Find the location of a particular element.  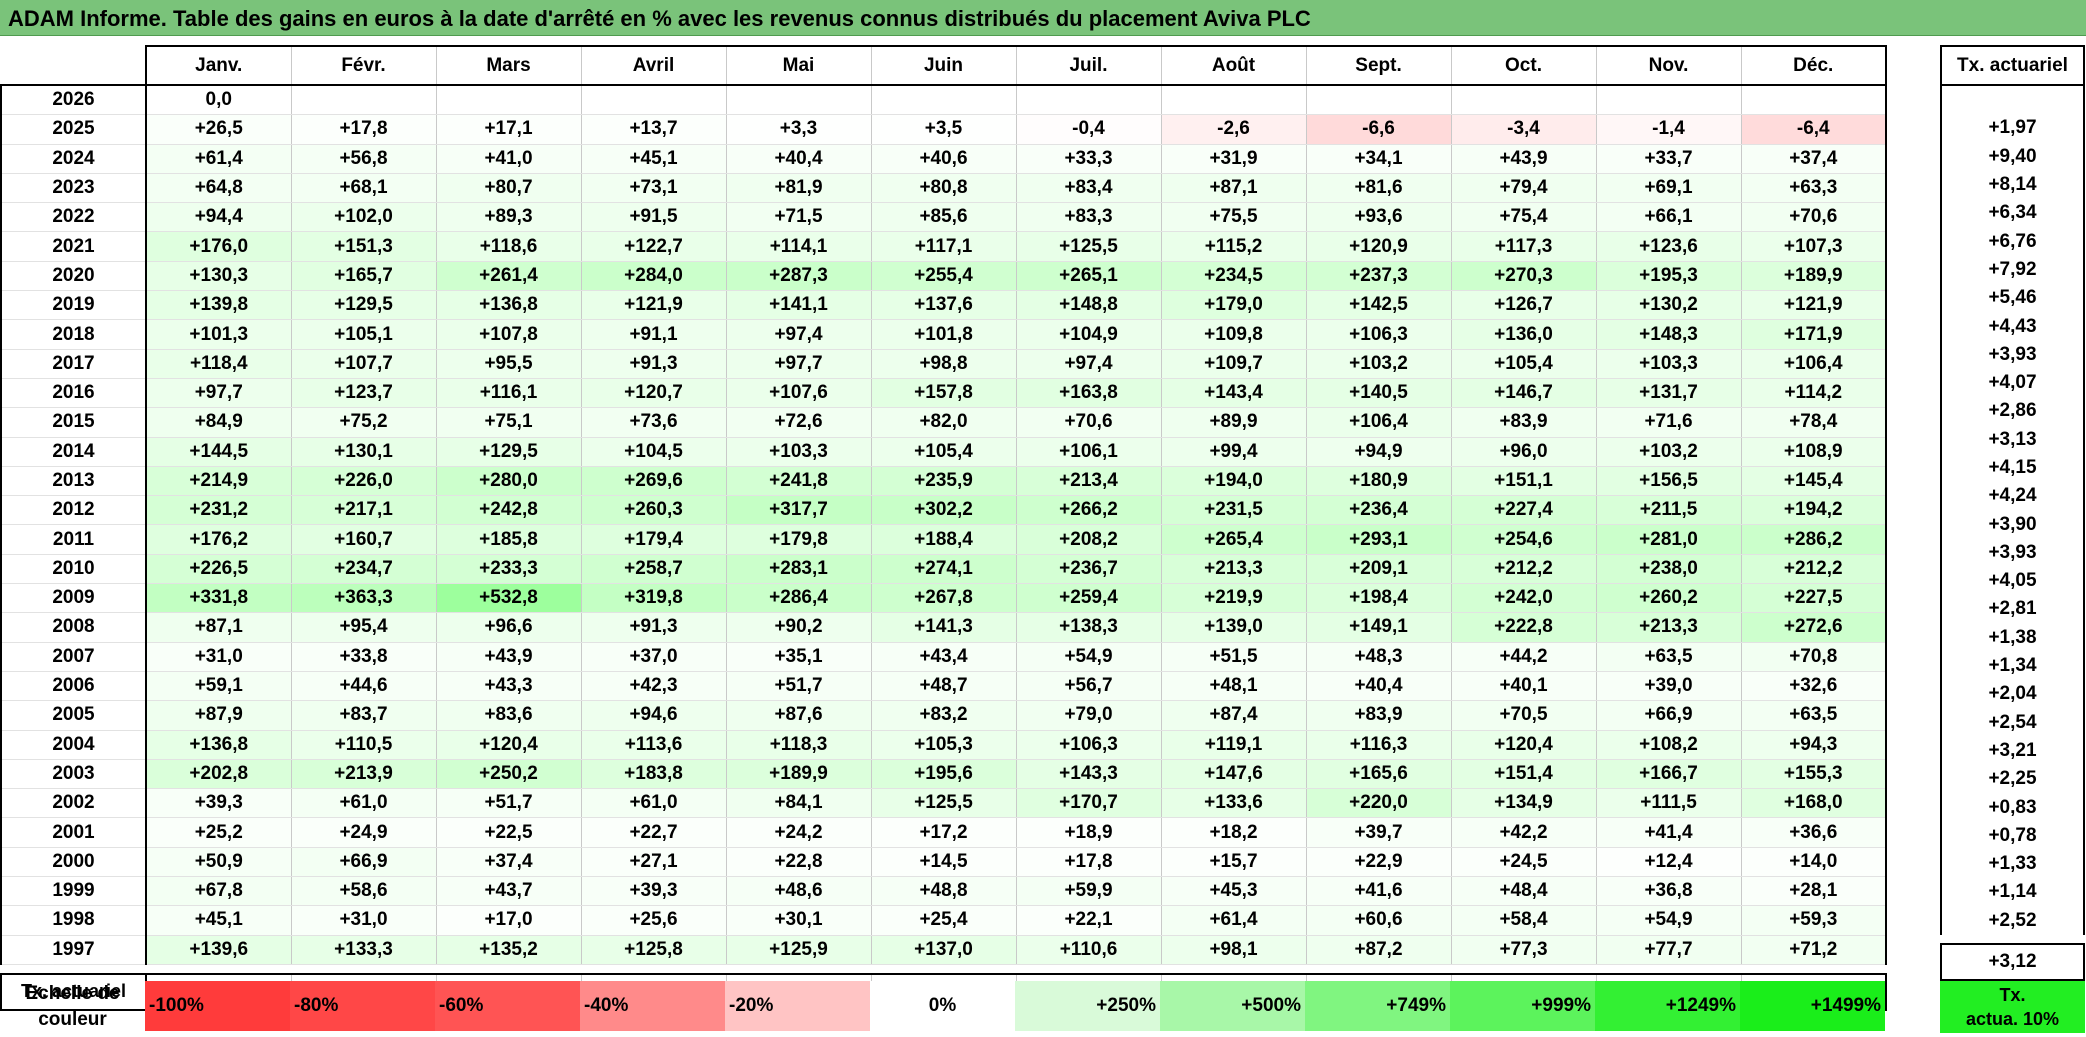

gain-cell: +43,7 is located at coordinates (508, 891).